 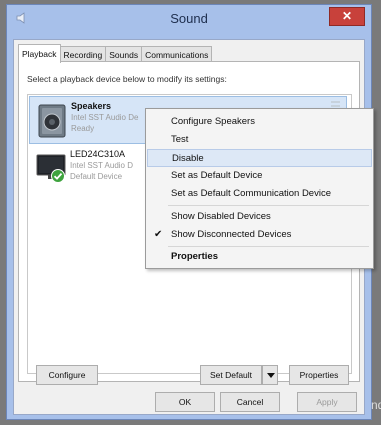 What do you see at coordinates (52, 121) in the screenshot?
I see `speaker-icon` at bounding box center [52, 121].